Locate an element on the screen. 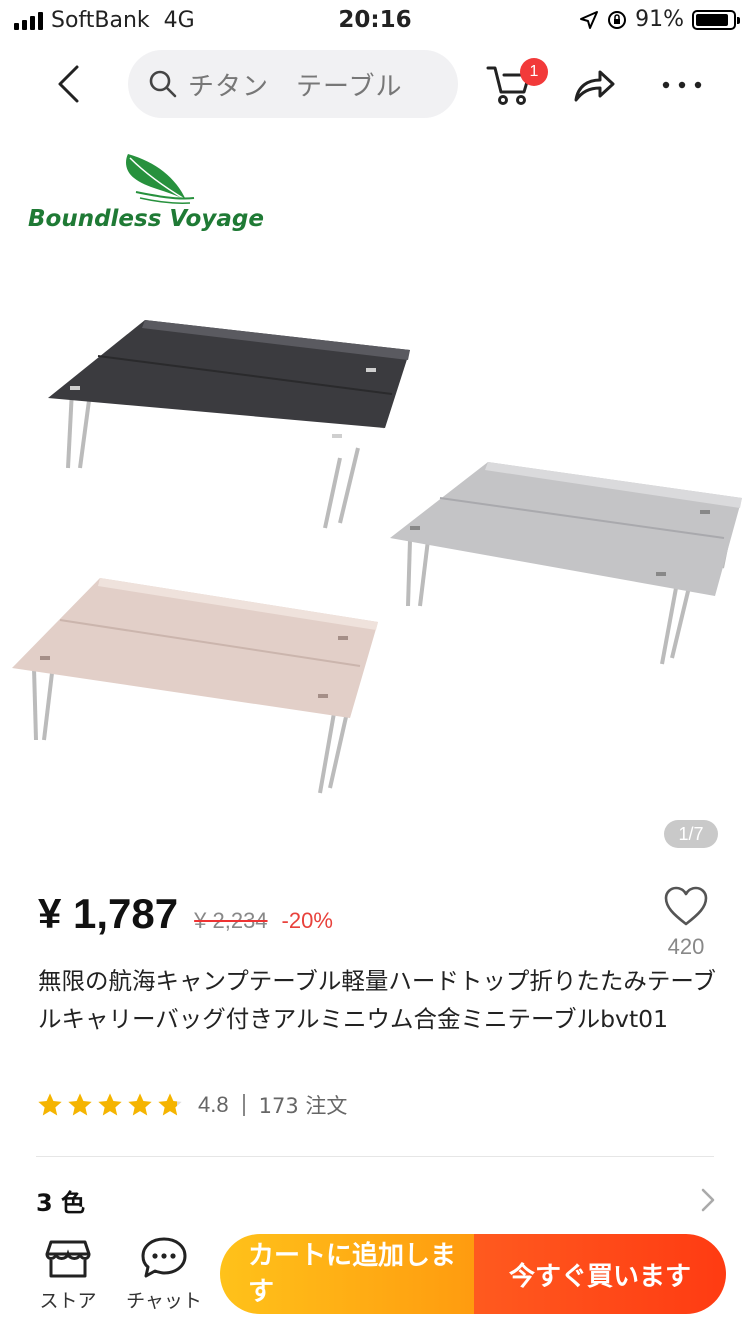  wishlist-button: 420 is located at coordinates (686, 923).